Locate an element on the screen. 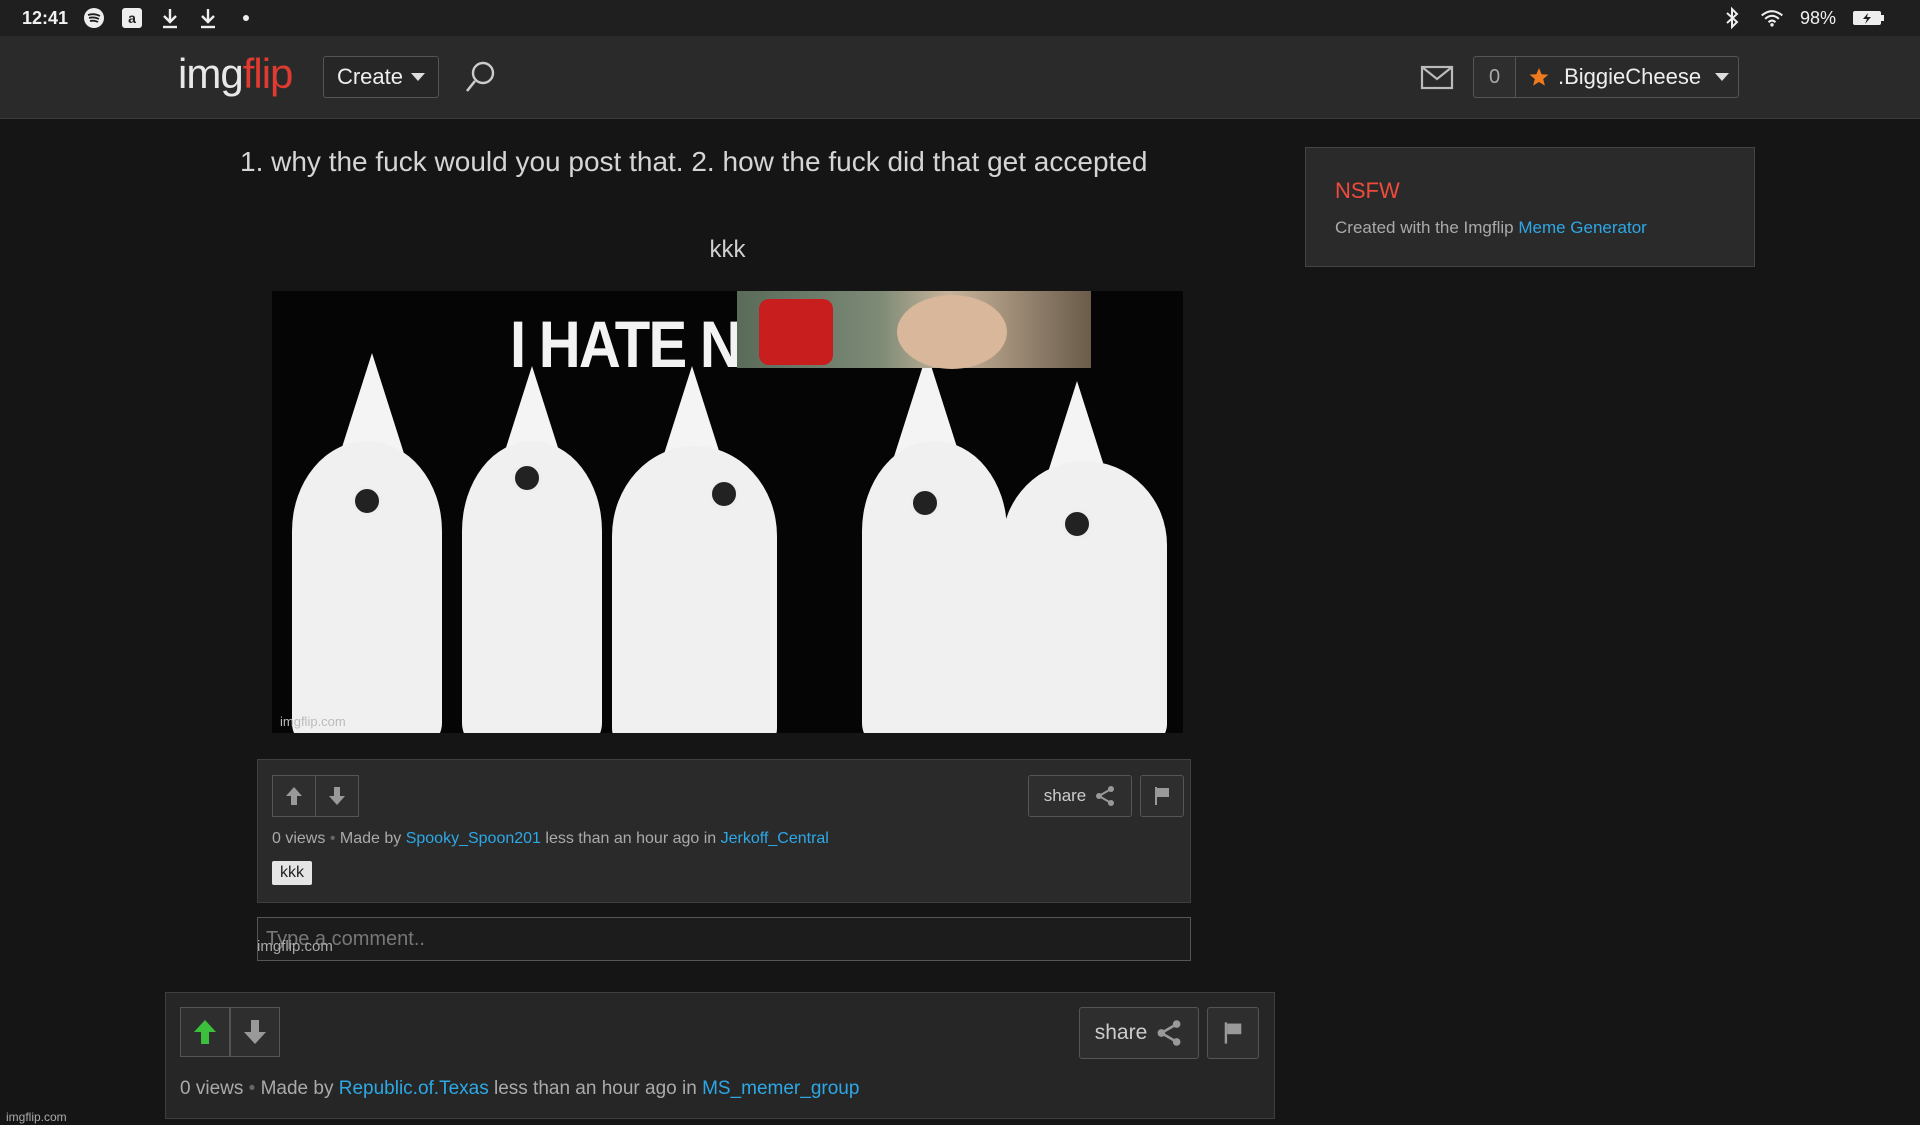 The height and width of the screenshot is (1125, 1920). create-button: Create is located at coordinates (381, 77).